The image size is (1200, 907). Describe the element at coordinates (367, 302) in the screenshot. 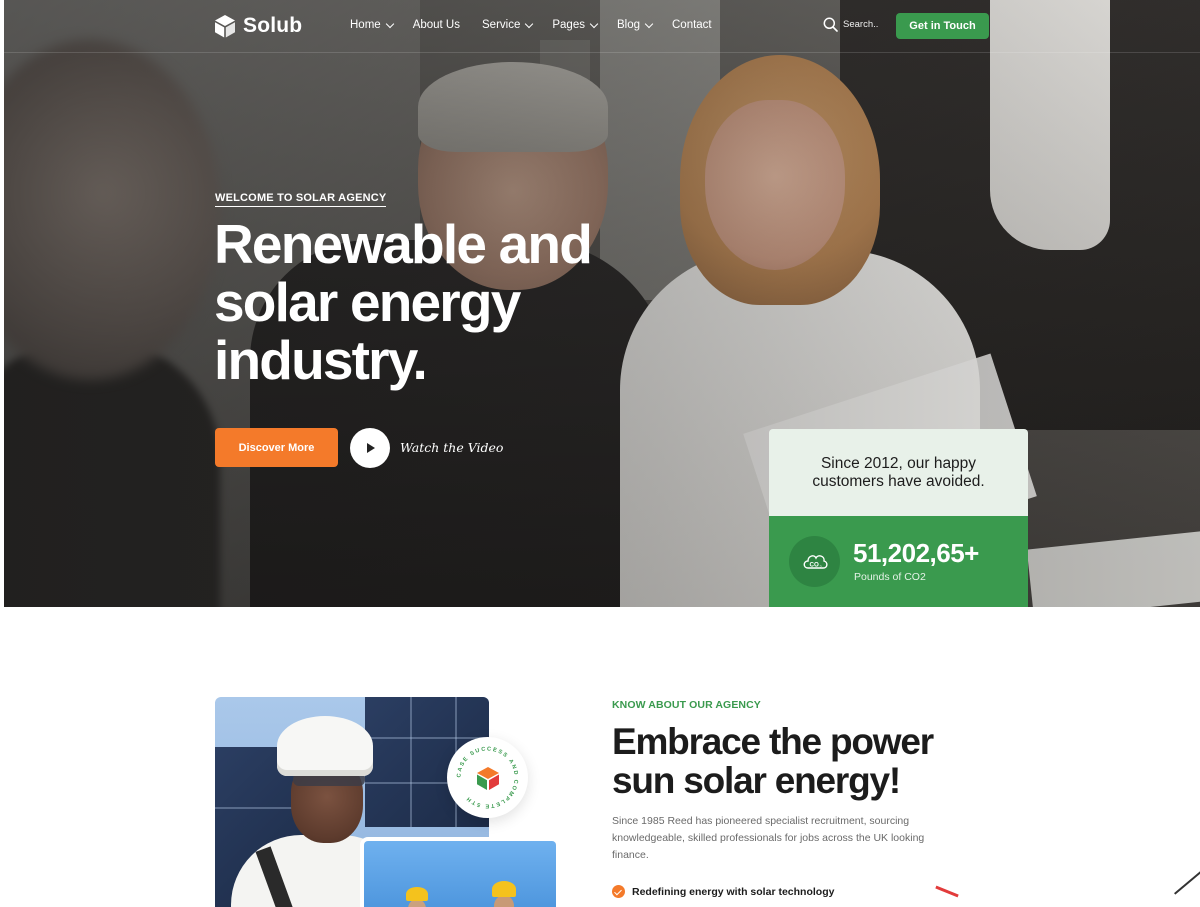

I see `hero-title-line: solar energy` at that location.